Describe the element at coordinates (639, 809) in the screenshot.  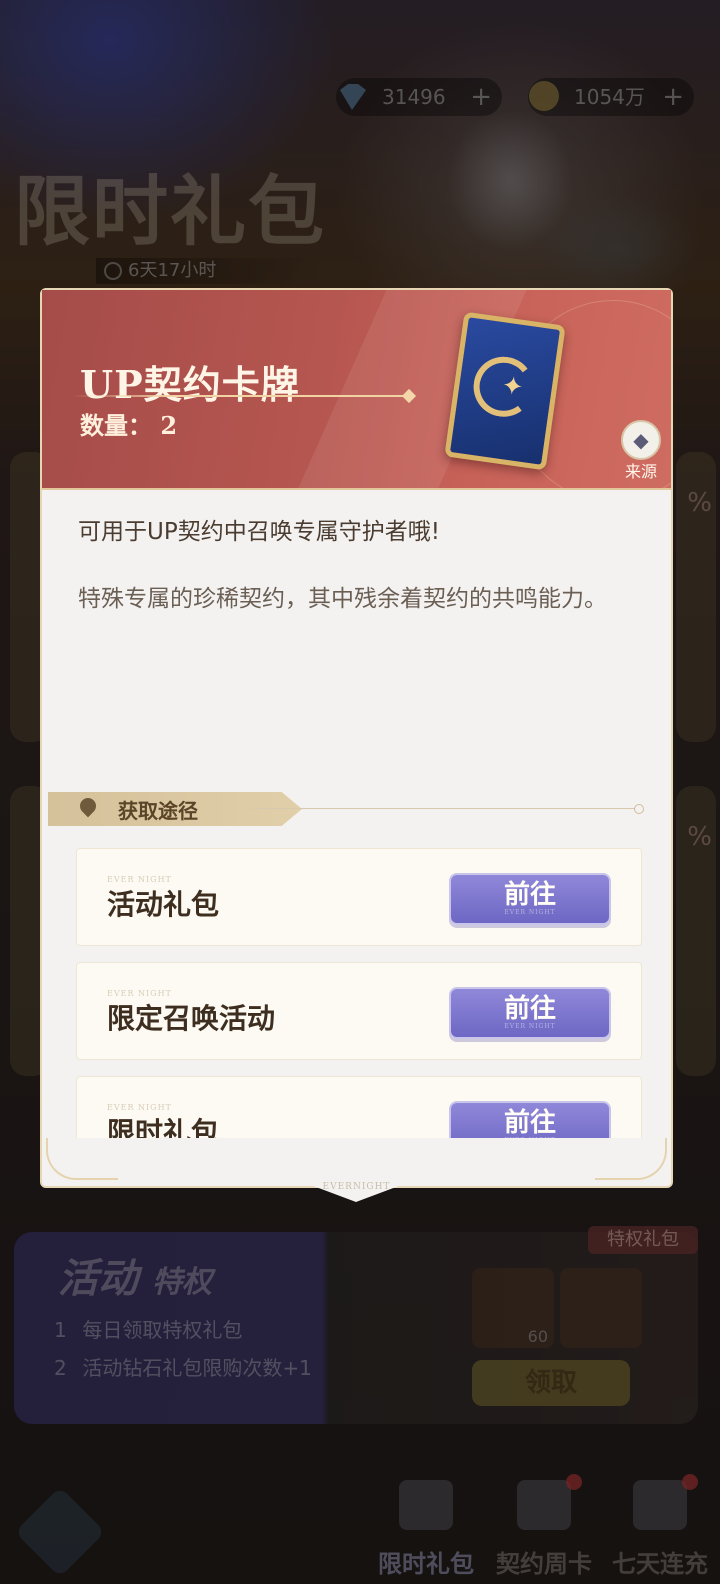
I see `divider-end-dot` at that location.